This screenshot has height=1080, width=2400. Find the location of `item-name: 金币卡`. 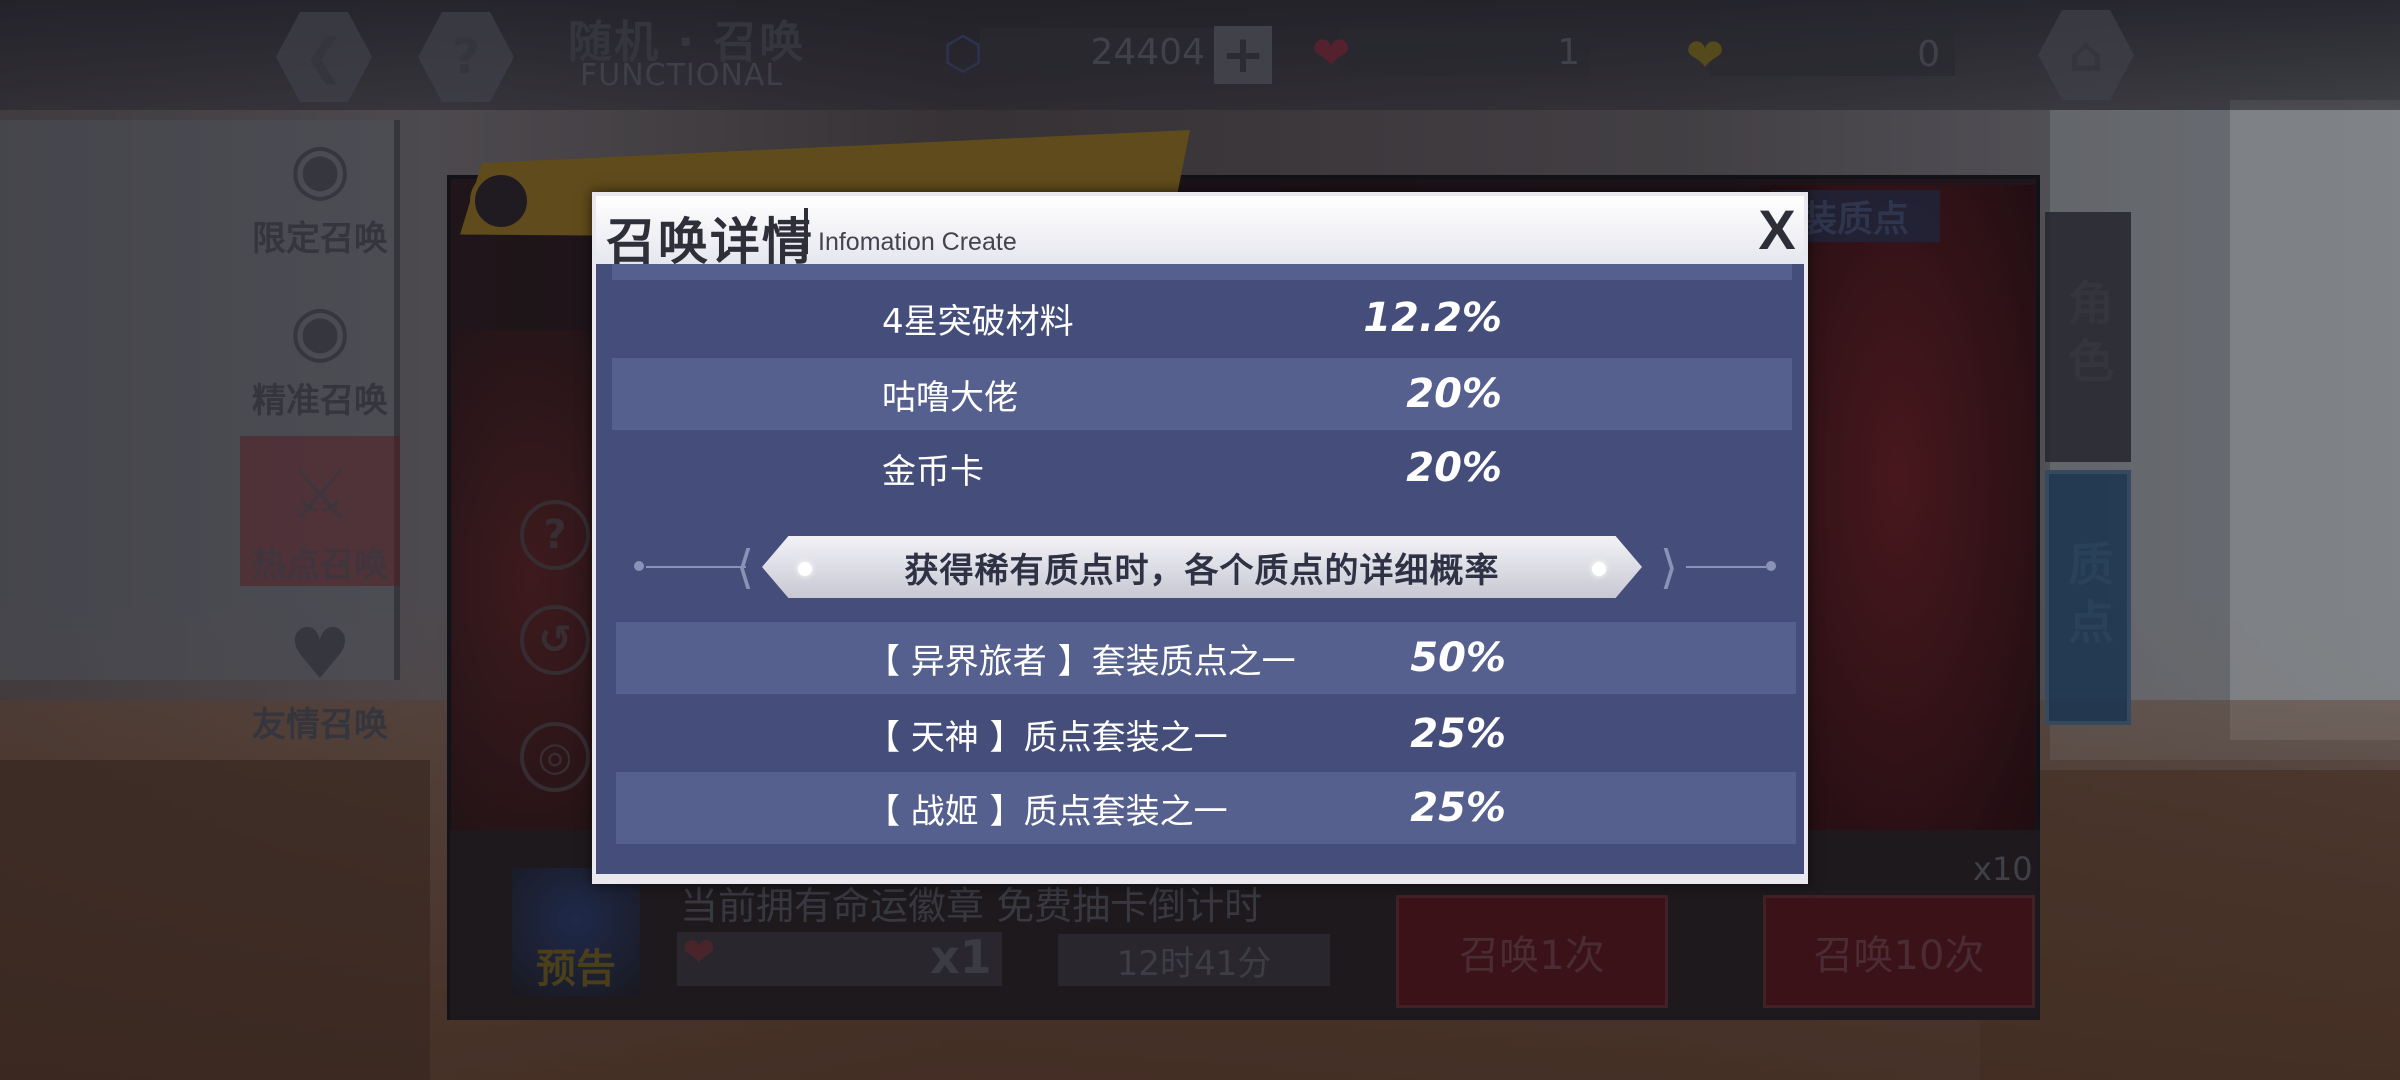

item-name: 金币卡 is located at coordinates (933, 471).